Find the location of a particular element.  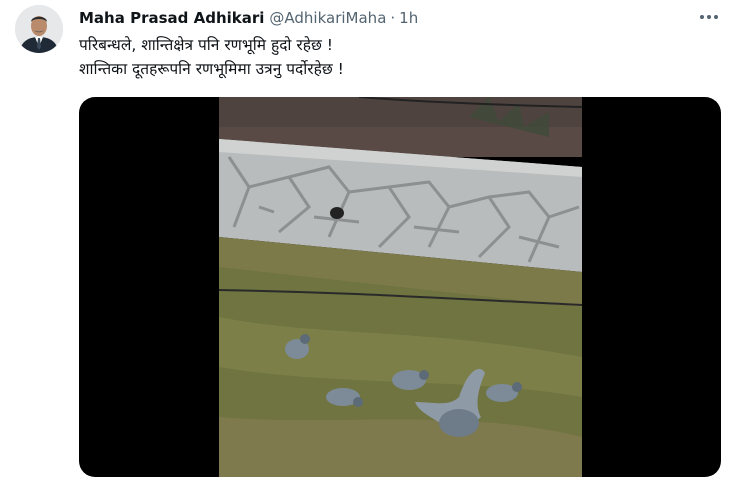

tweet-header: Maha Prasad Adhikari @AdhikariMaha · 1h is located at coordinates (248, 18).